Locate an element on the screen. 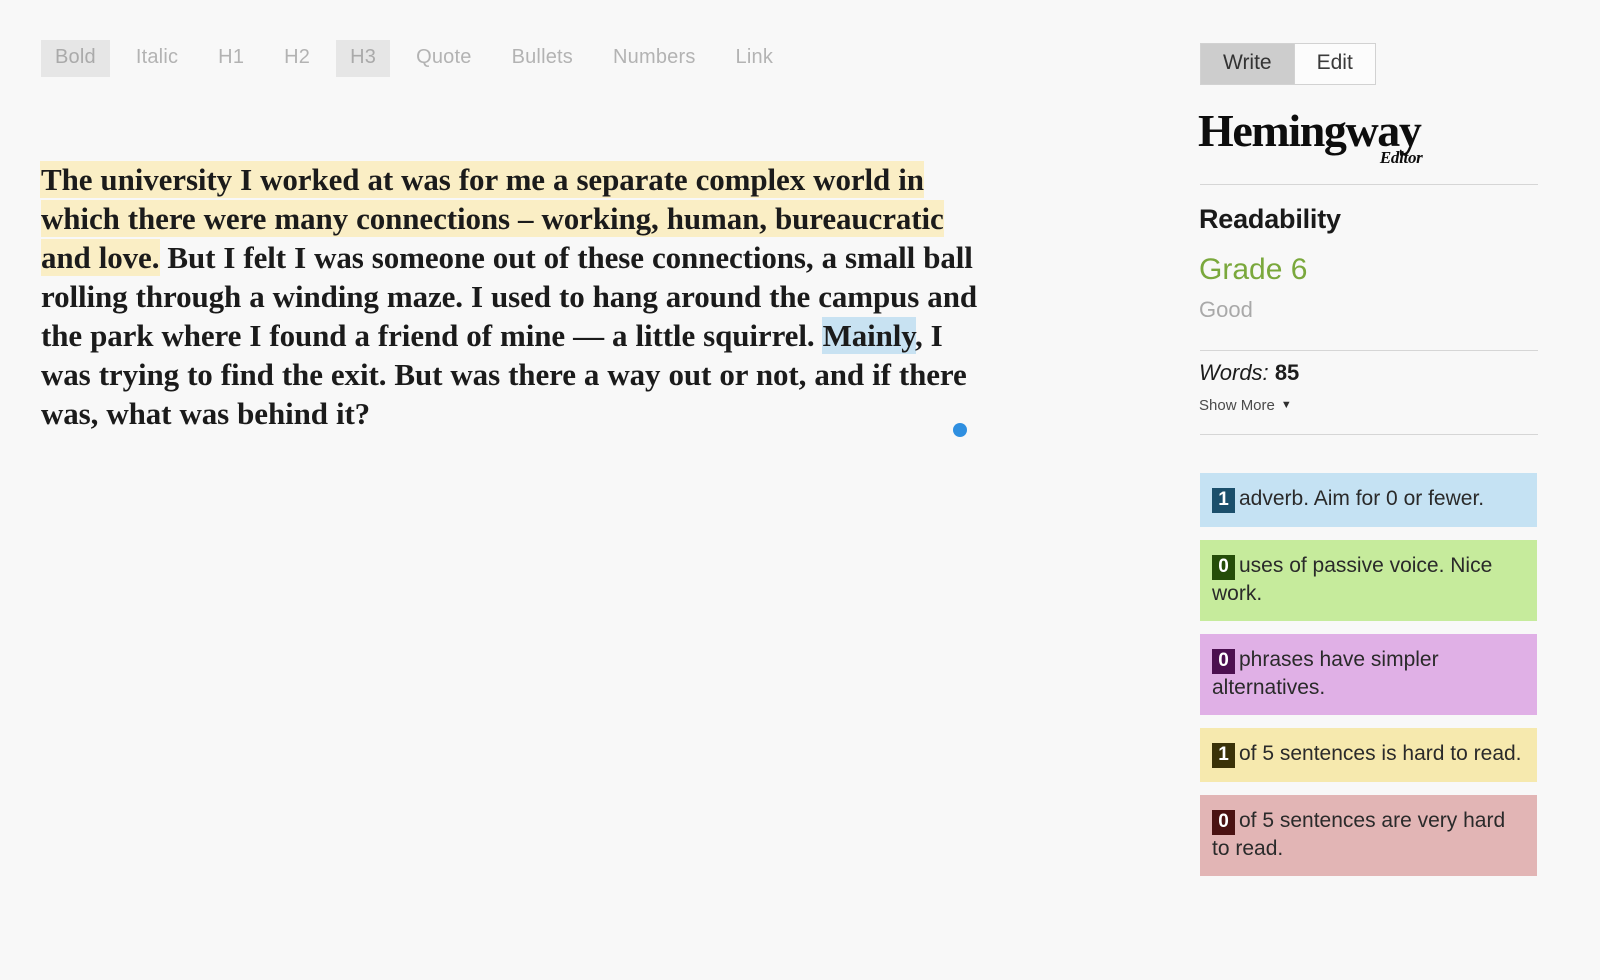  brand-subtitle-text: Editor is located at coordinates (1401, 157).